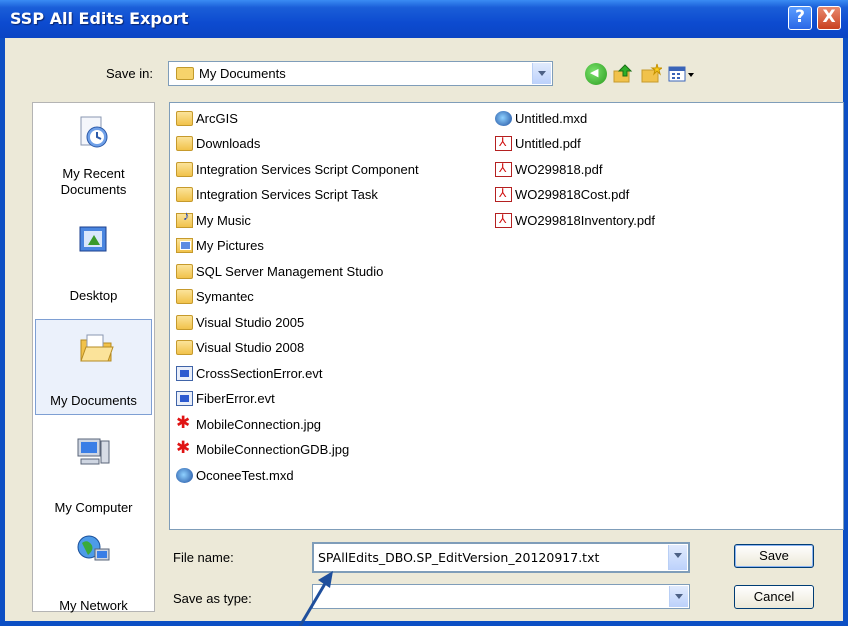 The image size is (848, 626). I want to click on save-in-value: My Documents, so click(242, 73).